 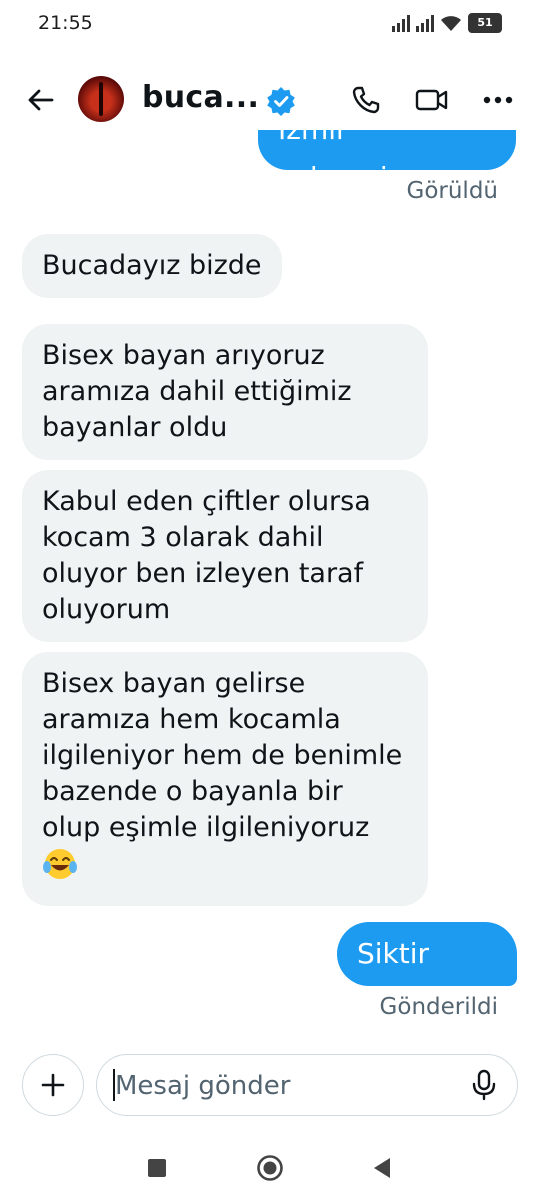 I want to click on home-circle-icon, so click(x=270, y=1168).